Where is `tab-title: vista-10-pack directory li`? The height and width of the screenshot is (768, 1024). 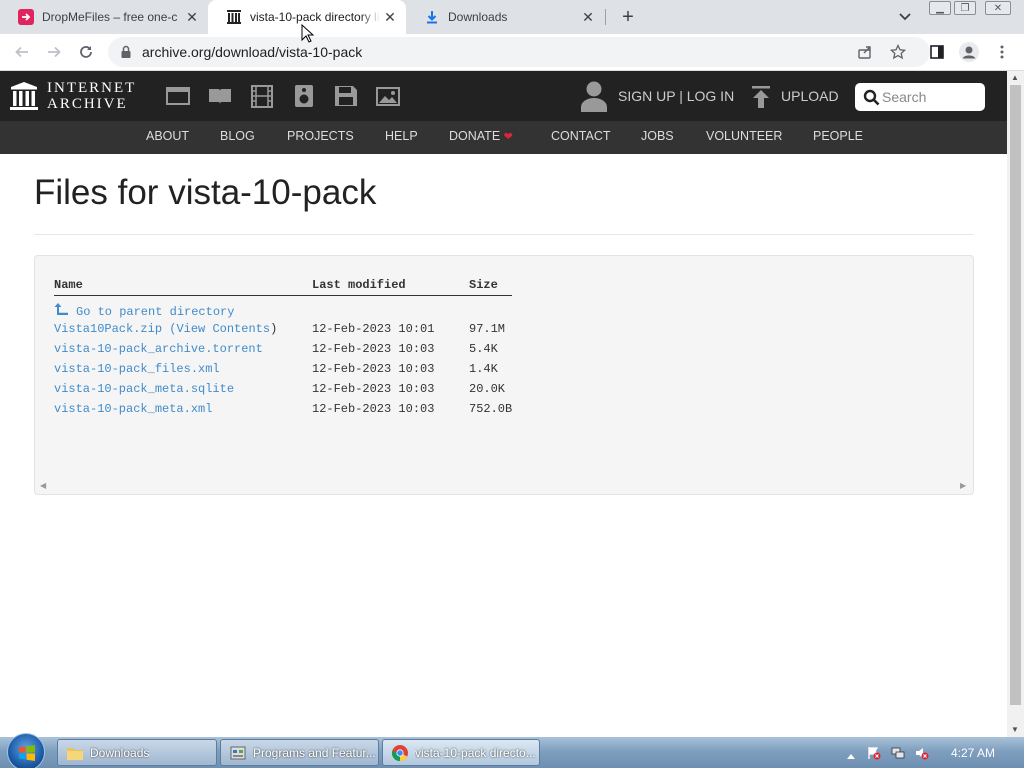 tab-title: vista-10-pack directory li is located at coordinates (315, 17).